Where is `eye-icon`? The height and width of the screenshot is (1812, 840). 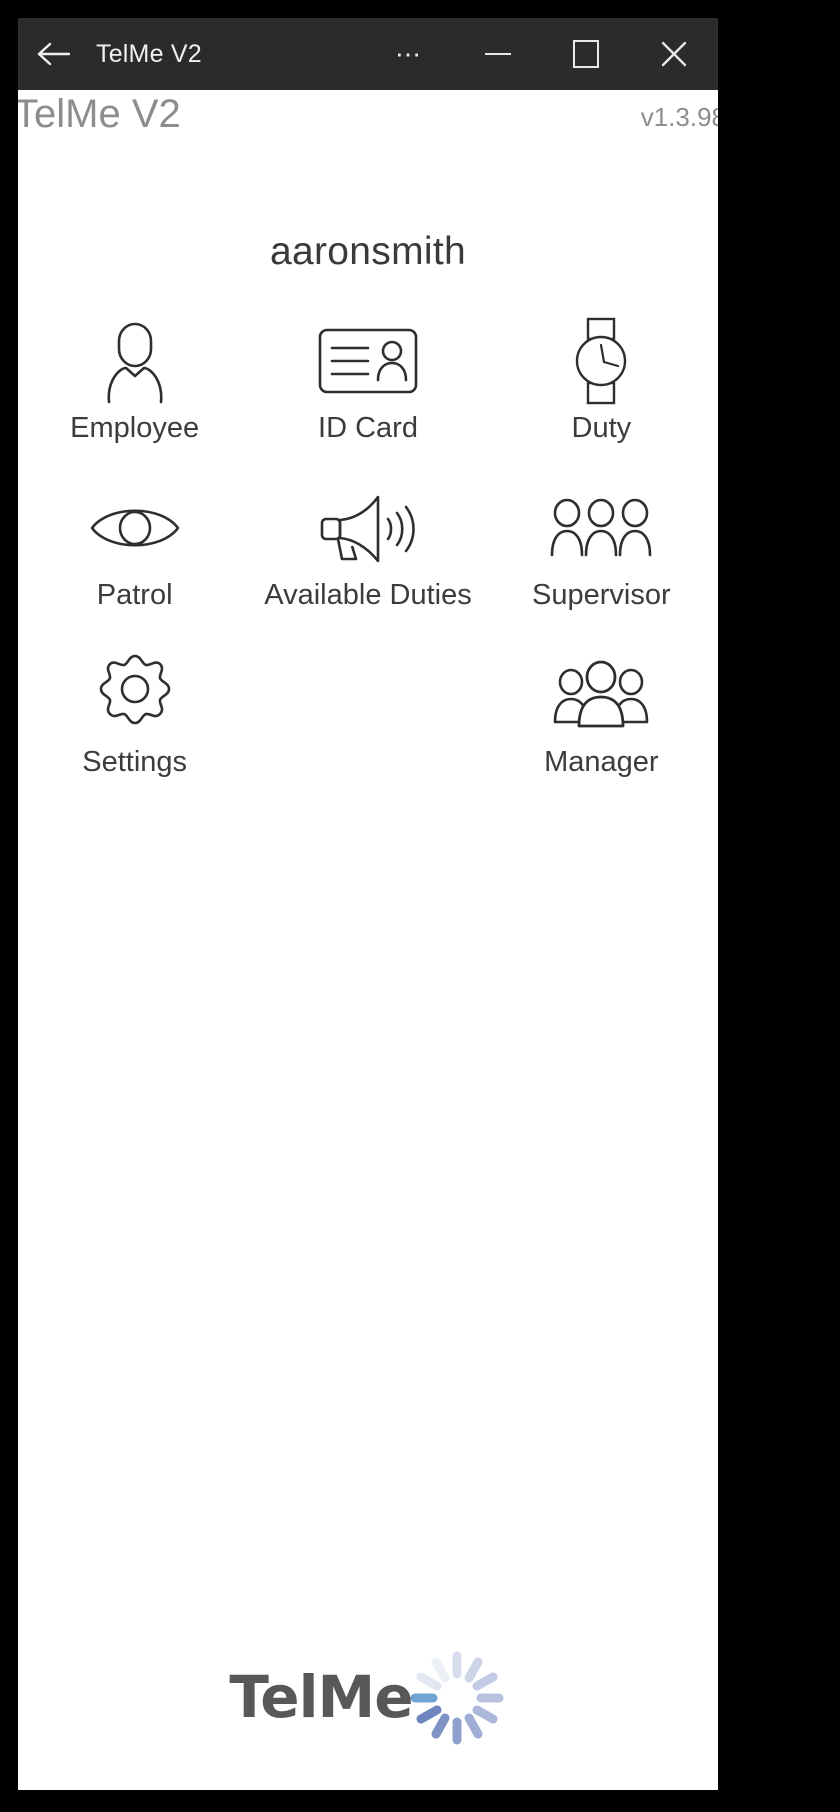
eye-icon is located at coordinates (134, 528).